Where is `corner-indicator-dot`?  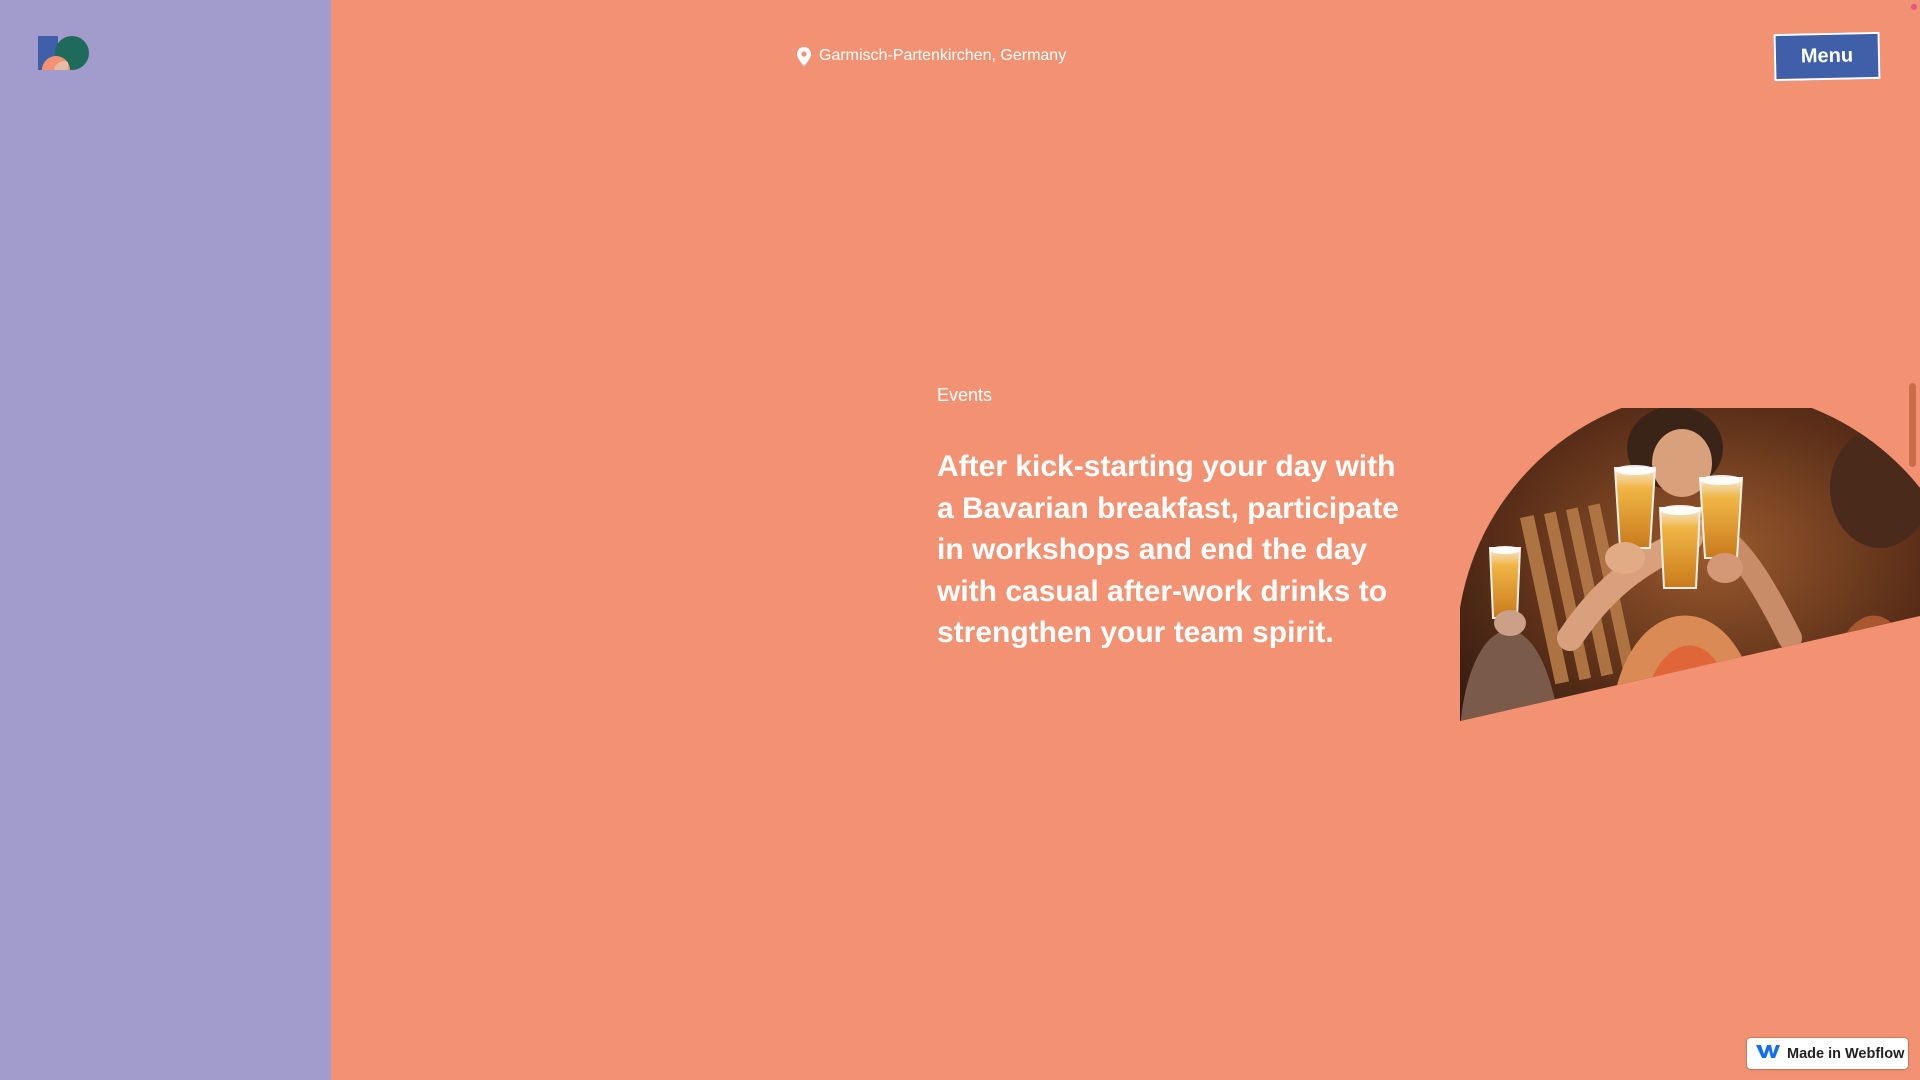 corner-indicator-dot is located at coordinates (1914, 7).